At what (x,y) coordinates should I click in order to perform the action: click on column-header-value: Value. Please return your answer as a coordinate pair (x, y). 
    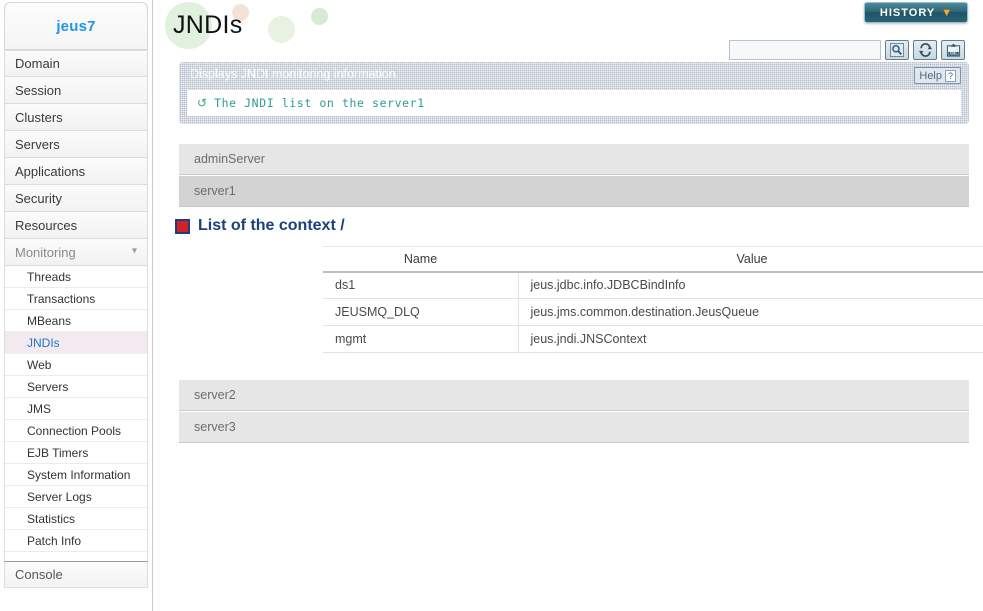
    Looking at the image, I should click on (750, 259).